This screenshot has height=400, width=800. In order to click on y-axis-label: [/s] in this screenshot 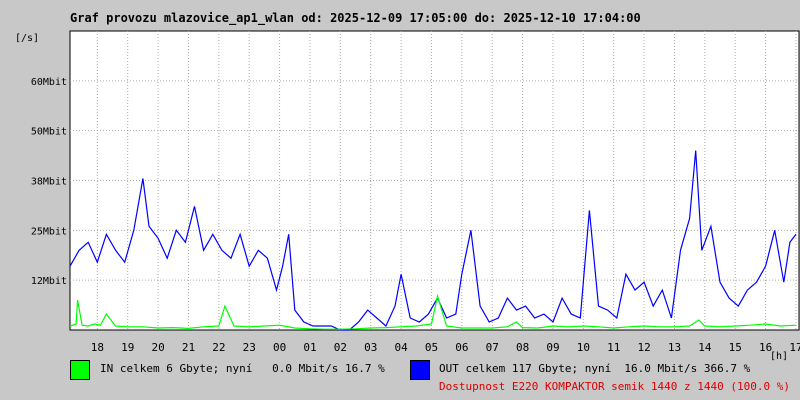, I will do `click(27, 38)`.